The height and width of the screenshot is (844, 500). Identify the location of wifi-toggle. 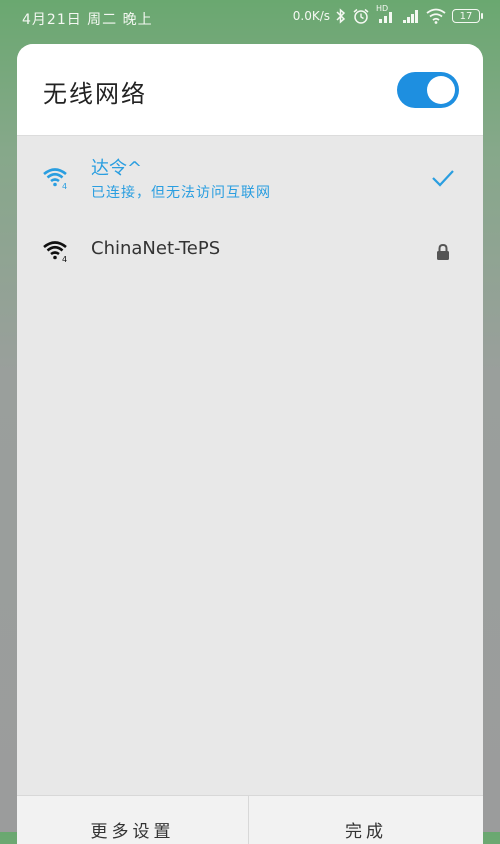
(428, 90).